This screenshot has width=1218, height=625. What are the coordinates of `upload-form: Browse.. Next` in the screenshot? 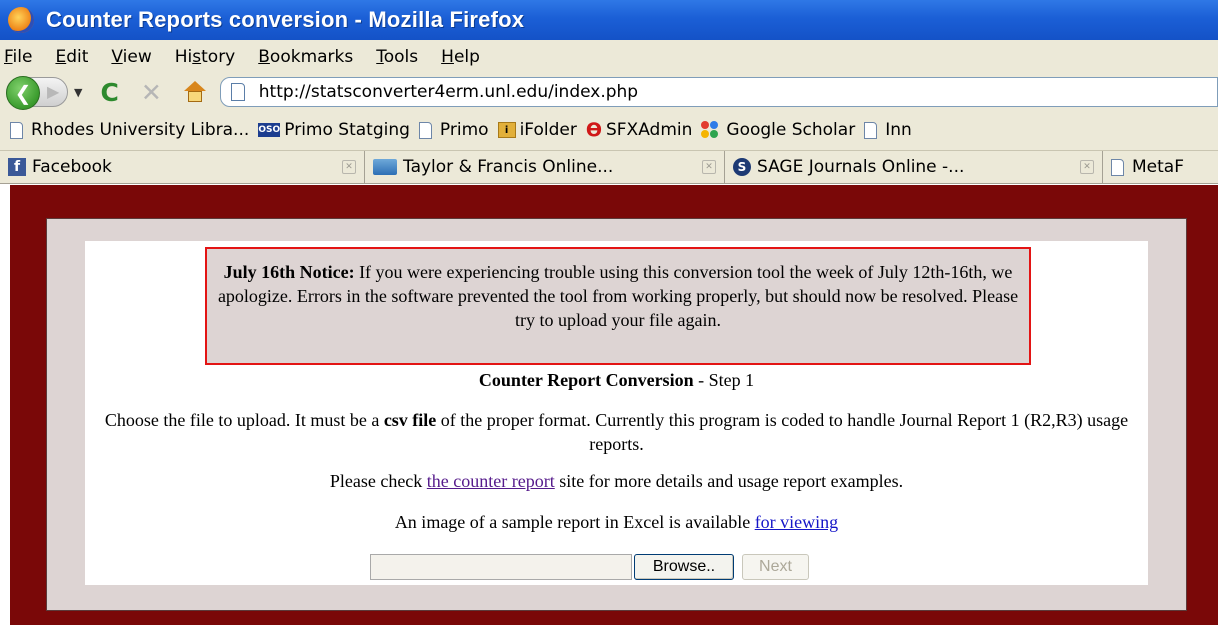 It's located at (589, 567).